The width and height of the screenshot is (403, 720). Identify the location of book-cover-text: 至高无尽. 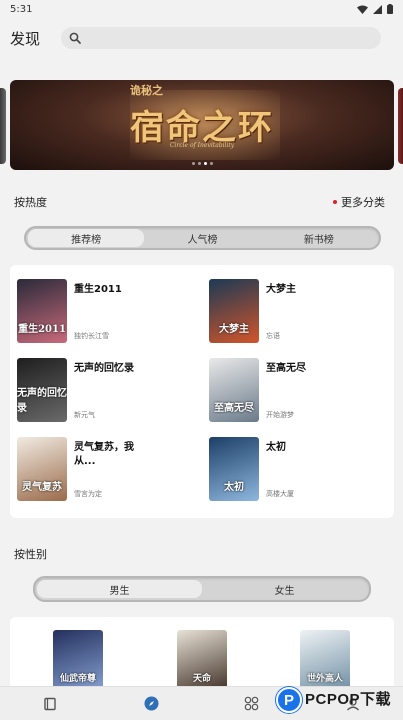
(234, 408).